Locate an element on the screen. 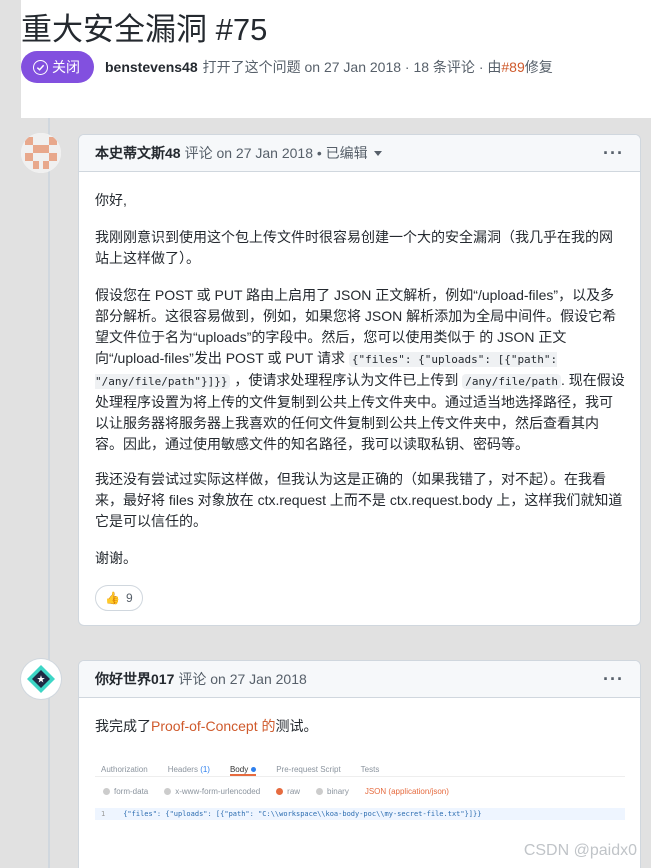 This screenshot has width=651, height=868. comment-author-link: 你好世界017 is located at coordinates (134, 679).